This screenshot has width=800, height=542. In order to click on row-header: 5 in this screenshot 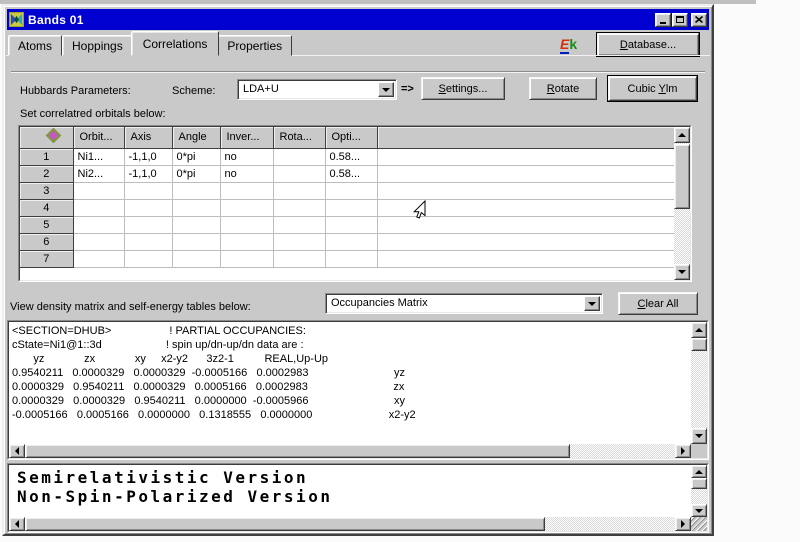, I will do `click(47, 225)`.